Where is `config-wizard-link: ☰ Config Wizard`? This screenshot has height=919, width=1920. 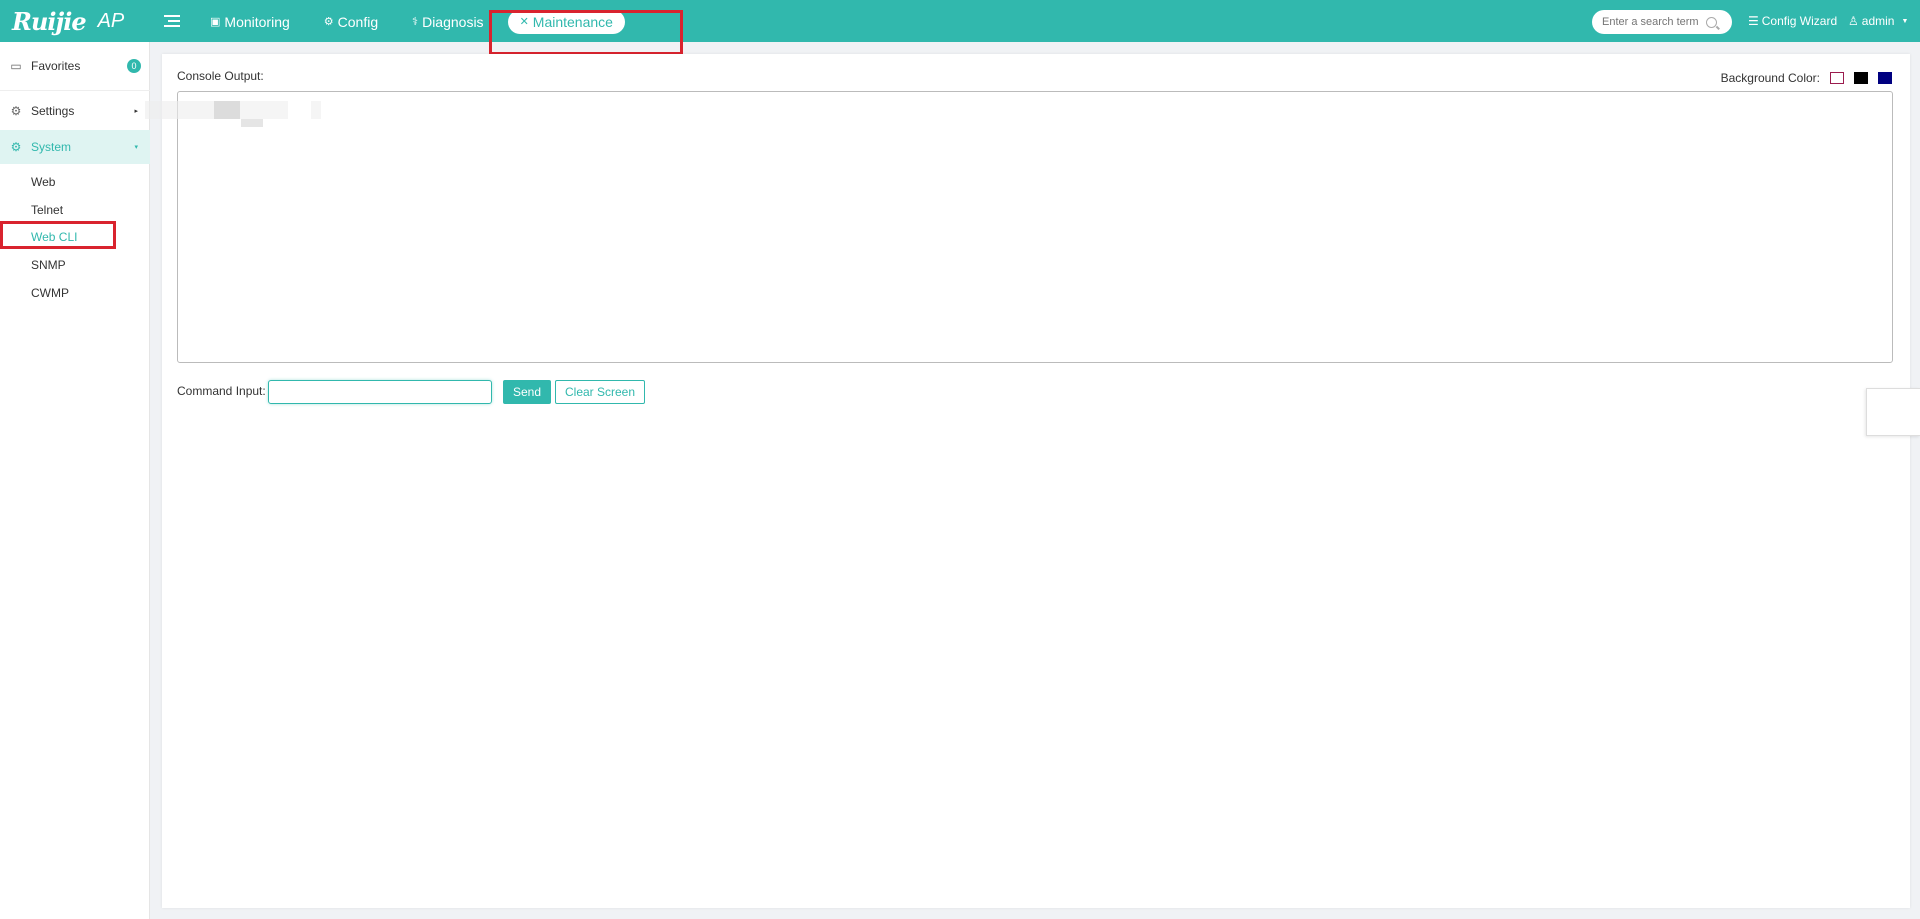 config-wizard-link: ☰ Config Wizard is located at coordinates (1792, 21).